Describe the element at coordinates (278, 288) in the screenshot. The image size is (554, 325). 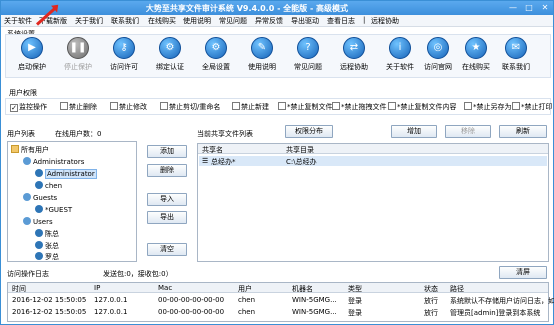
I see `access-log-header: 时间 IP Mac 用户 机器名 类型 状态 路径` at that location.